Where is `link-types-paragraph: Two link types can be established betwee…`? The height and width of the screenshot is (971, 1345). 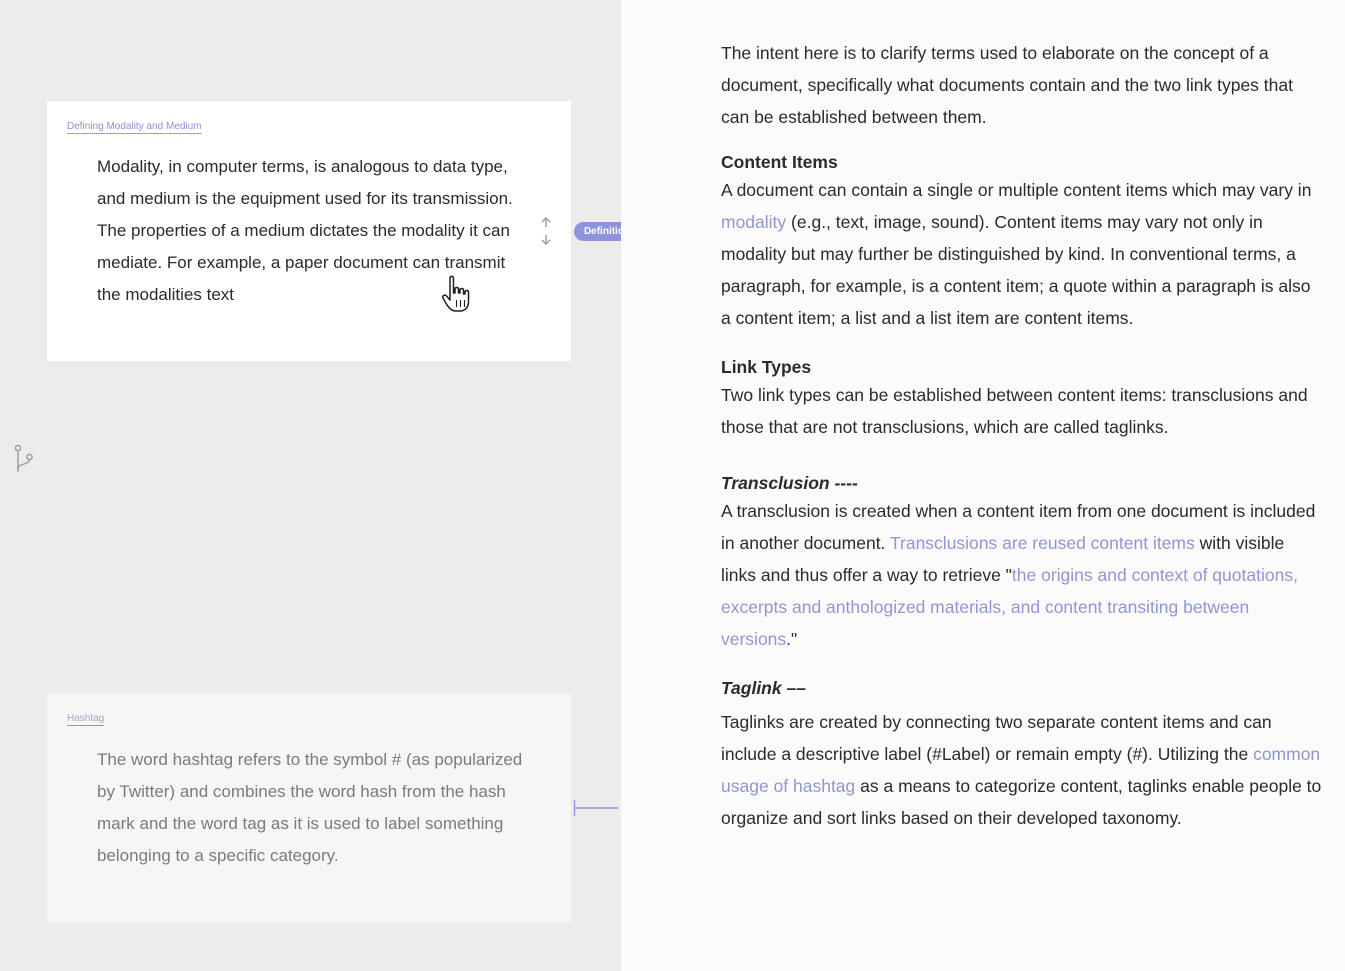 link-types-paragraph: Two link types can be established betwee… is located at coordinates (1014, 411).